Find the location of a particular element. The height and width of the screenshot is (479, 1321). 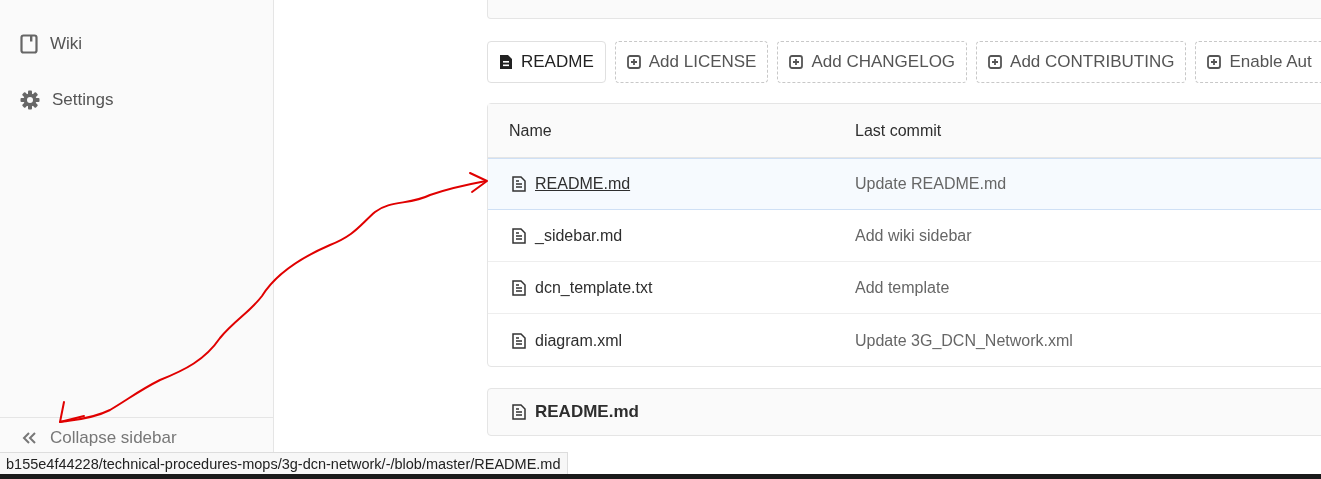

sidebar-item: Settings is located at coordinates (136, 100).